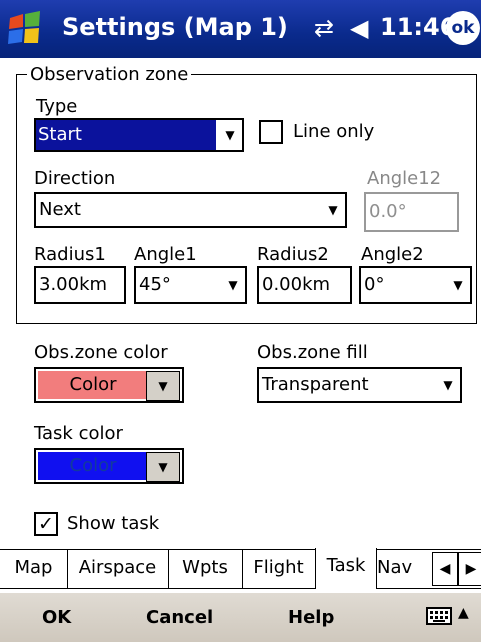 The image size is (481, 642). Describe the element at coordinates (392, 254) in the screenshot. I see `angle2-label: Angle2` at that location.